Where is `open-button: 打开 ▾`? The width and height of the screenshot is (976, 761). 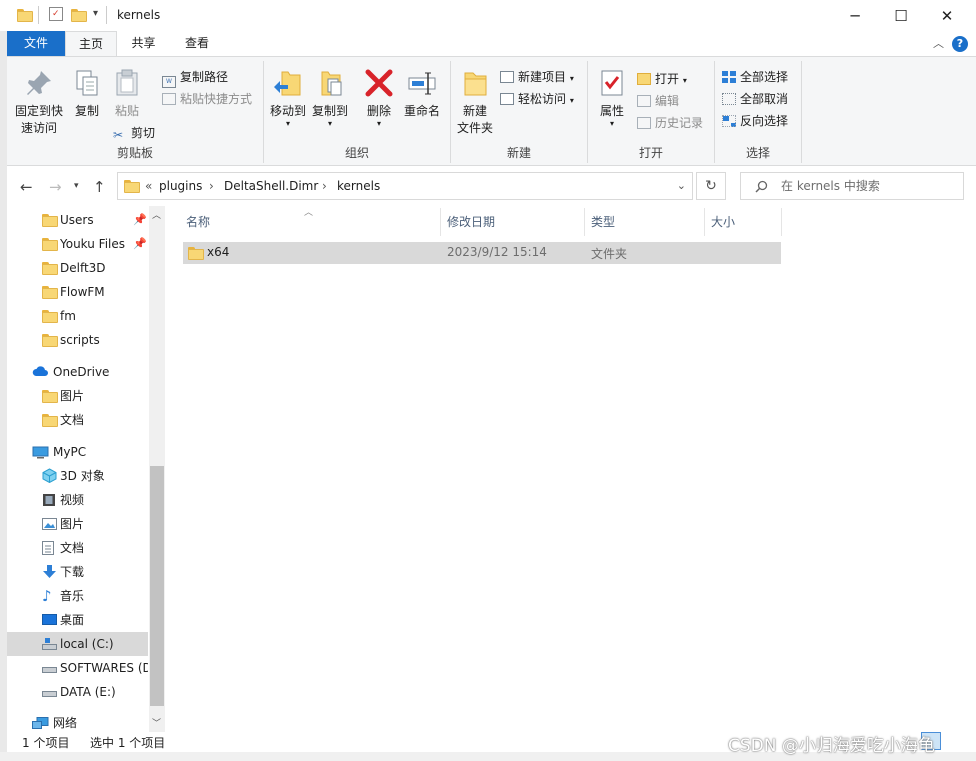
open-button: 打开 ▾ is located at coordinates (662, 79).